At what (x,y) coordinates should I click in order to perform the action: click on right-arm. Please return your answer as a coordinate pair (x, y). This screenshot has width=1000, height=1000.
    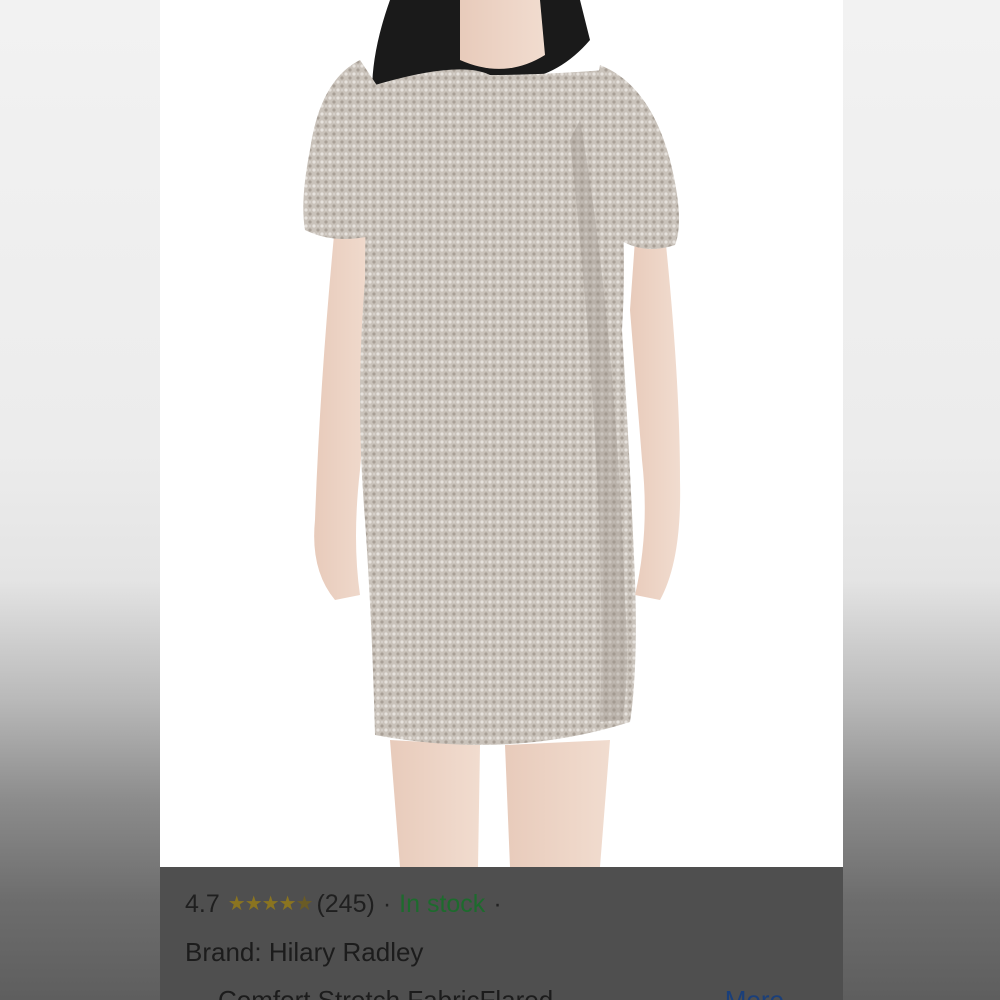
    Looking at the image, I should click on (655, 417).